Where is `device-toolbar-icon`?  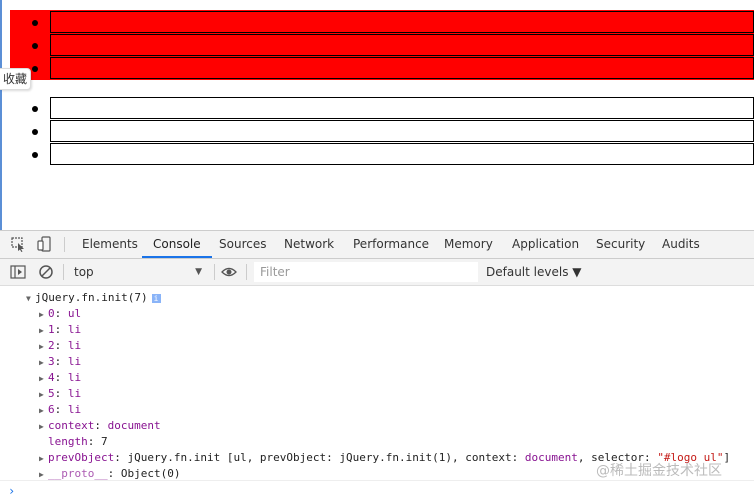
device-toolbar-icon is located at coordinates (45, 244).